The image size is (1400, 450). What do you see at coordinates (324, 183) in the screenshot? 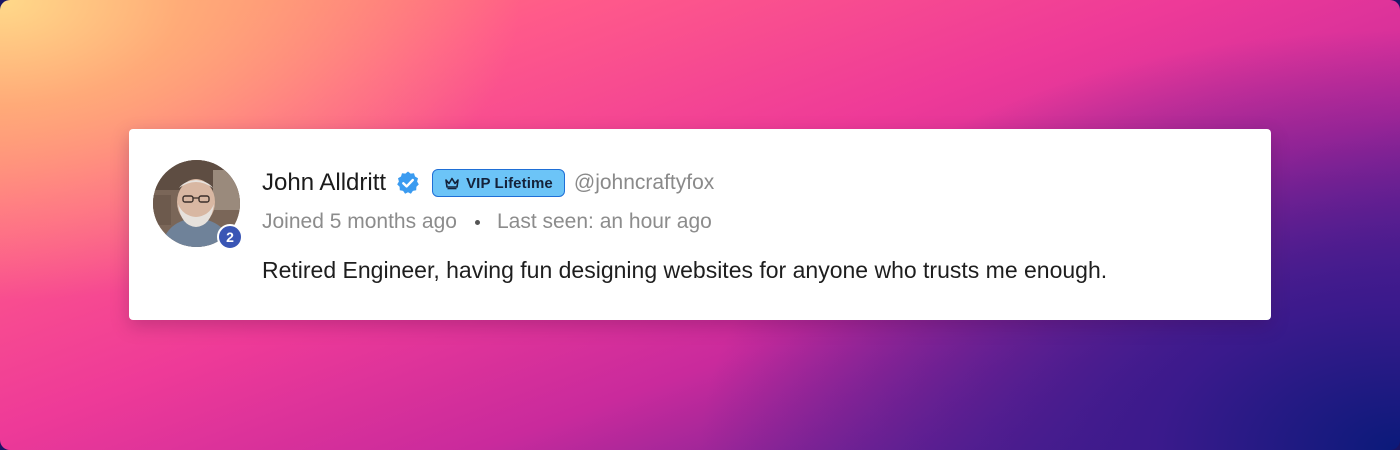
I see `user-name: John Alldritt` at bounding box center [324, 183].